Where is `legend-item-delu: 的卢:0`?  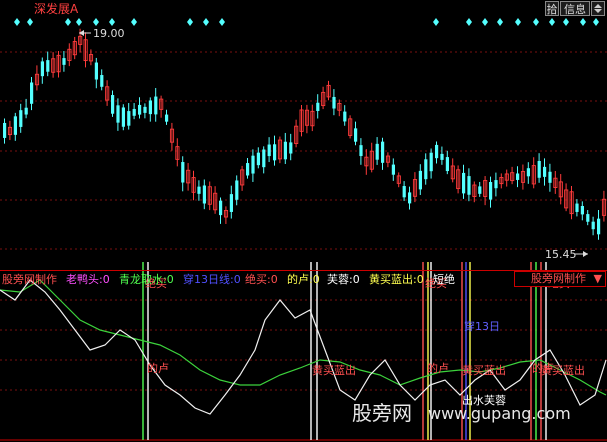 legend-item-delu: 的卢:0 is located at coordinates (303, 279).